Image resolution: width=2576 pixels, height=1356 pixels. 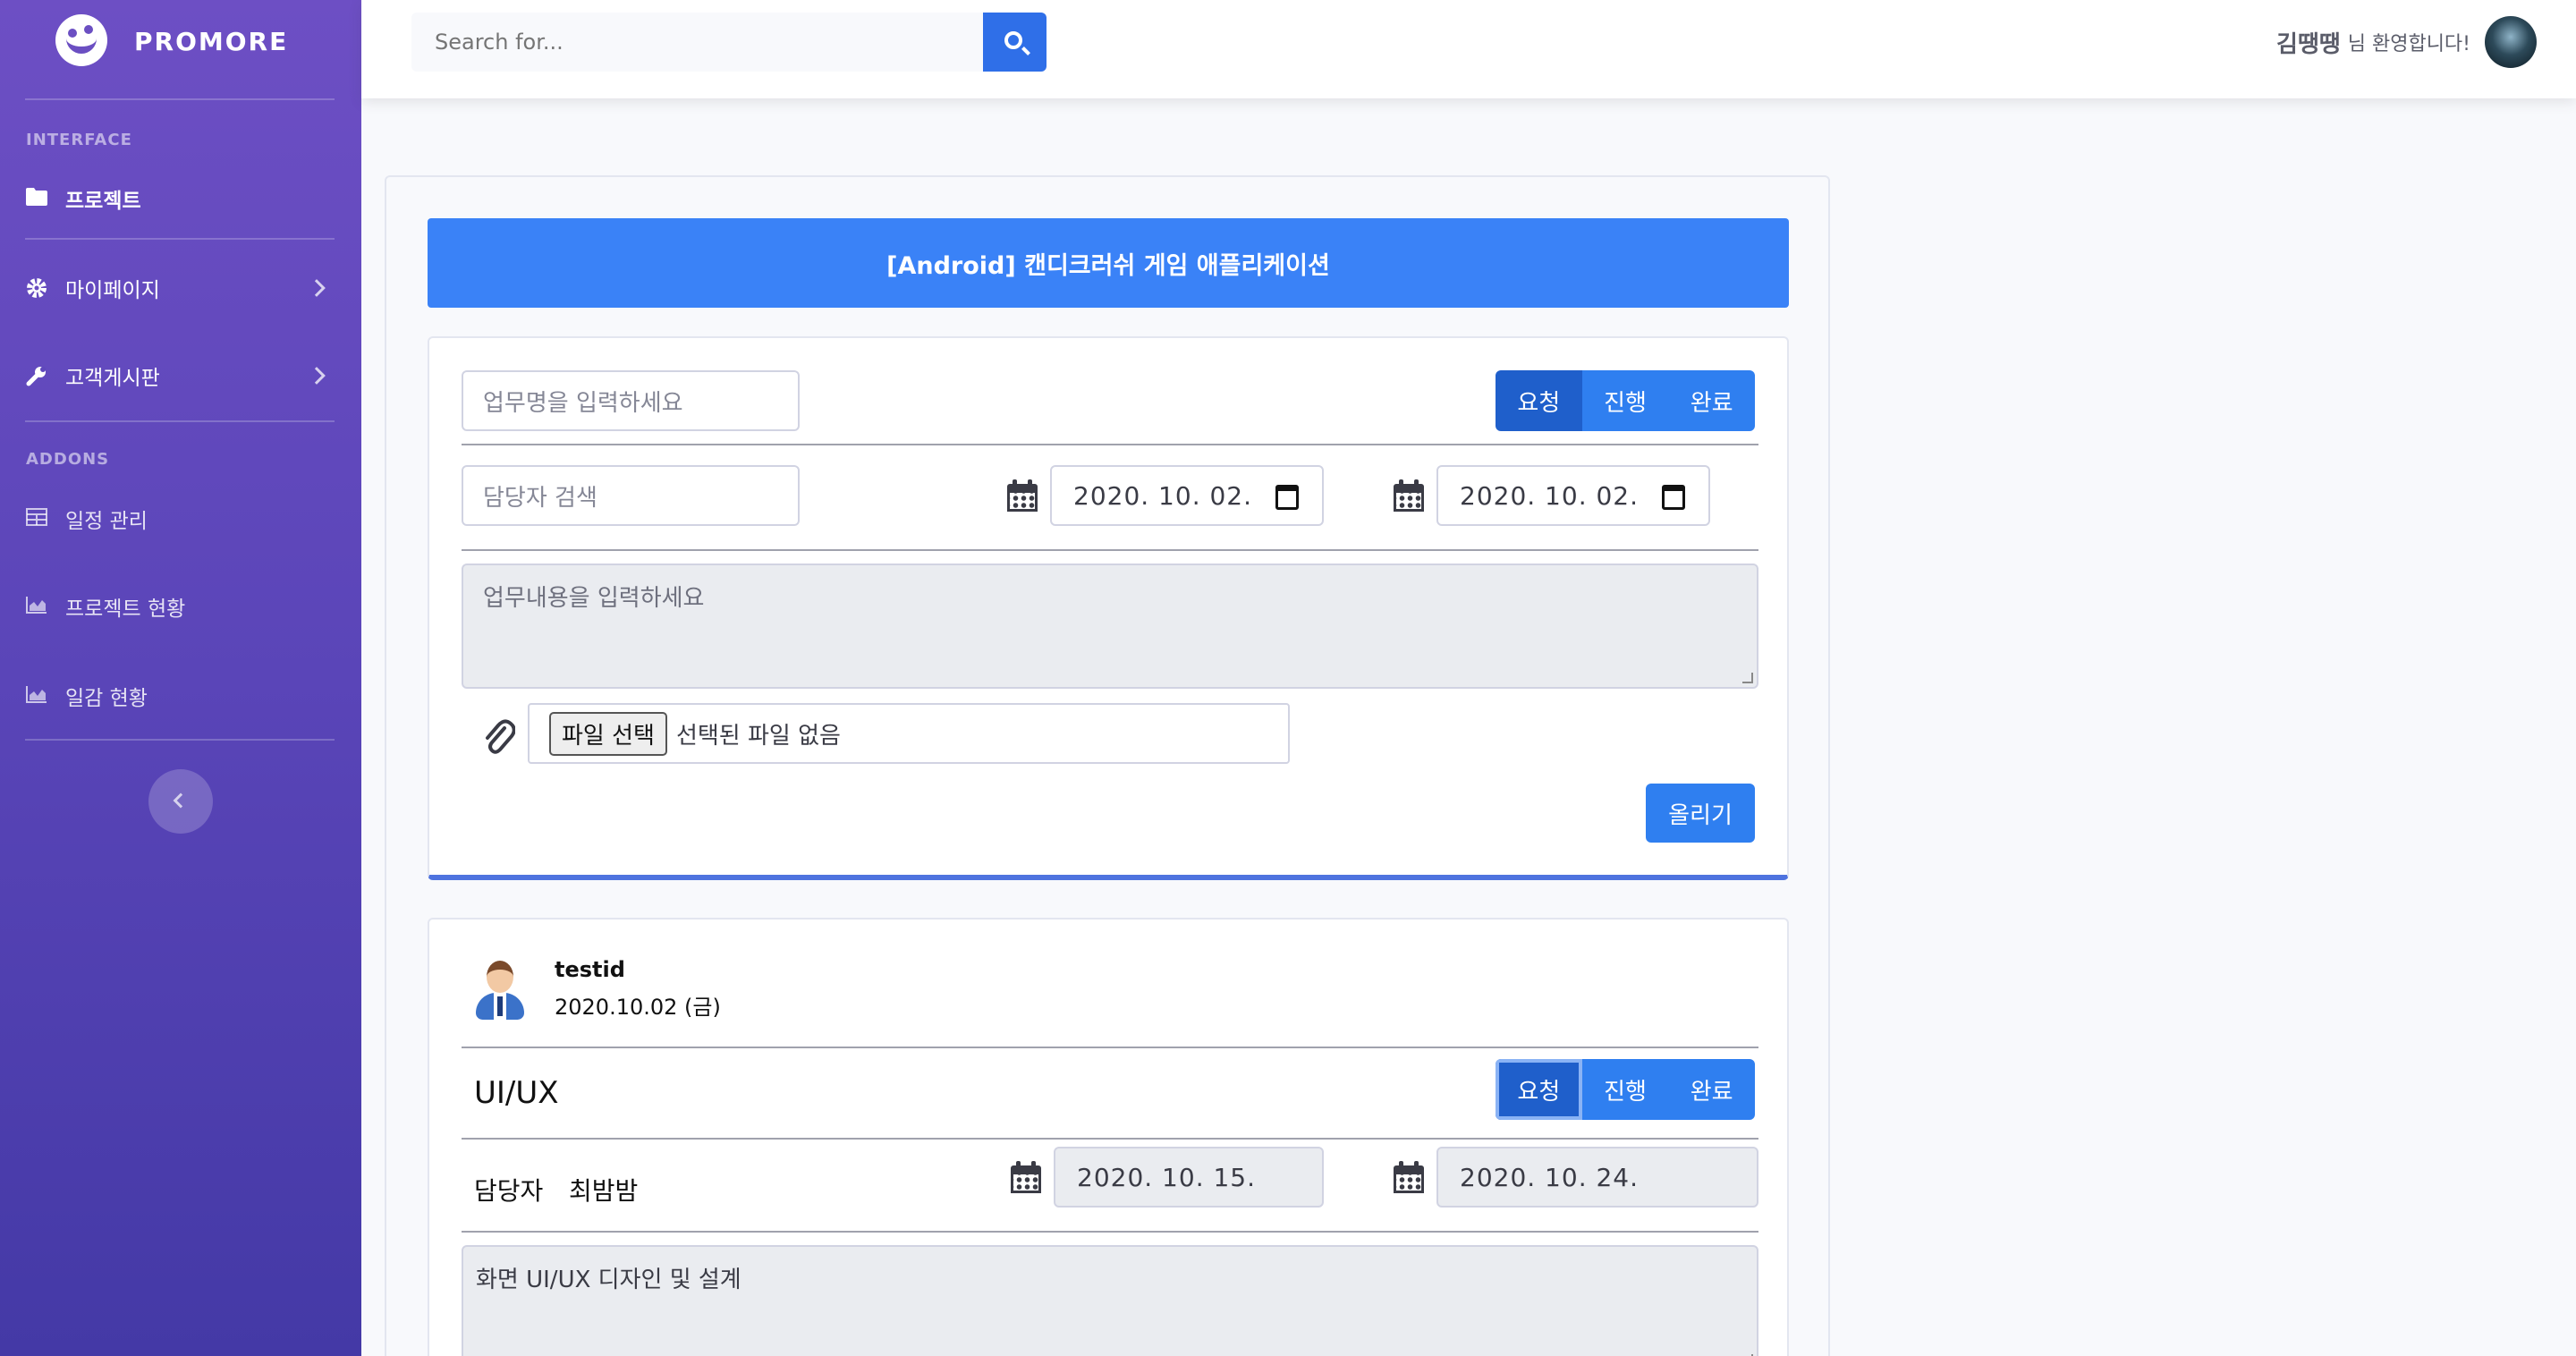 What do you see at coordinates (1700, 813) in the screenshot?
I see `submit-button: 올리기` at bounding box center [1700, 813].